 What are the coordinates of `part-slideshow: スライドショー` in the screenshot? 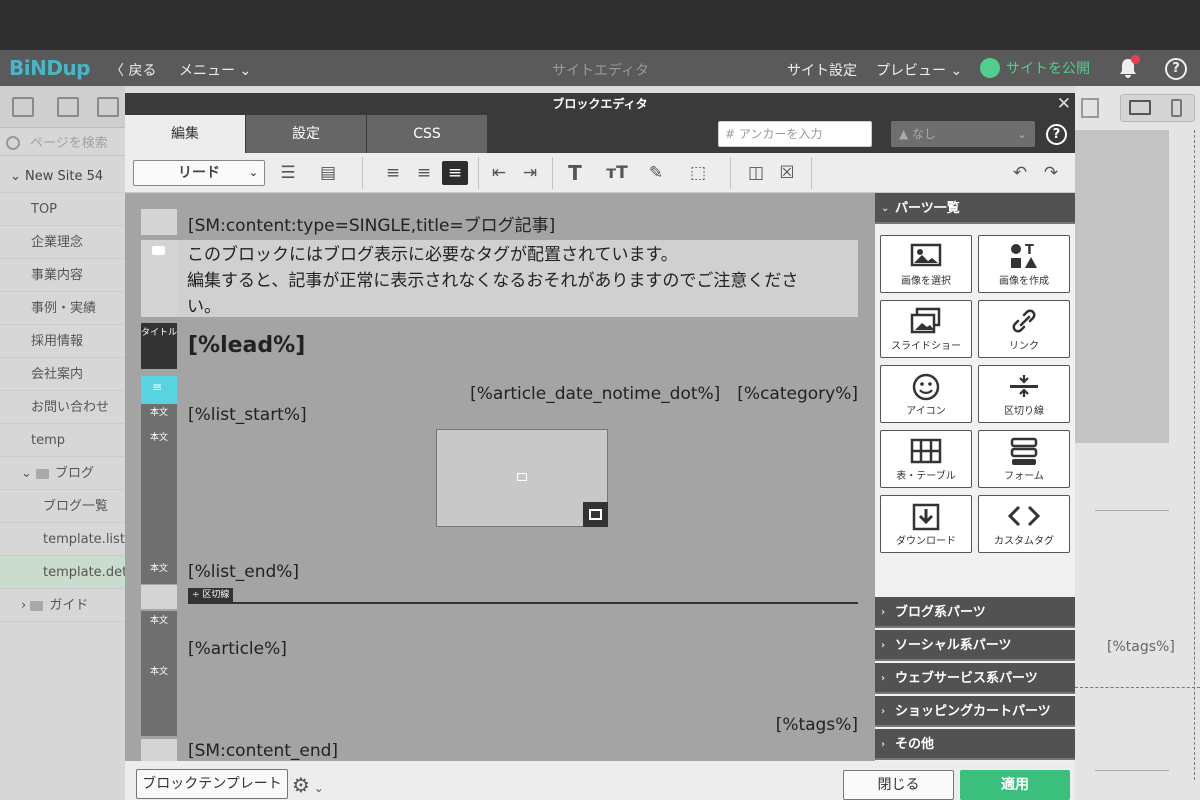 It's located at (926, 329).